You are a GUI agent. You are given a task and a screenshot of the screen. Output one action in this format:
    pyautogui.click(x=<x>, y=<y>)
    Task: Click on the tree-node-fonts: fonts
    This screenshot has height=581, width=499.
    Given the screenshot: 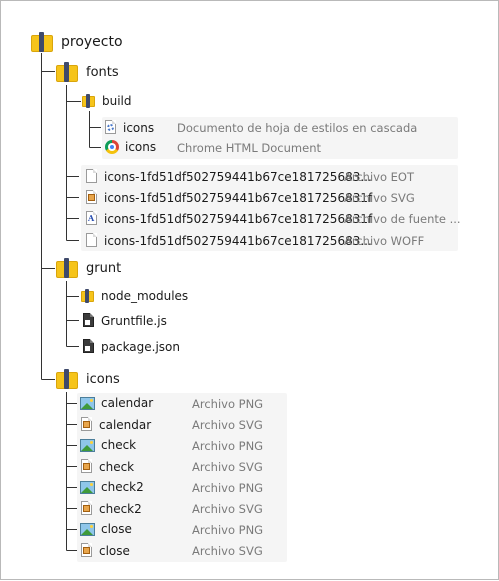 What is the action you would take?
    pyautogui.click(x=87, y=72)
    